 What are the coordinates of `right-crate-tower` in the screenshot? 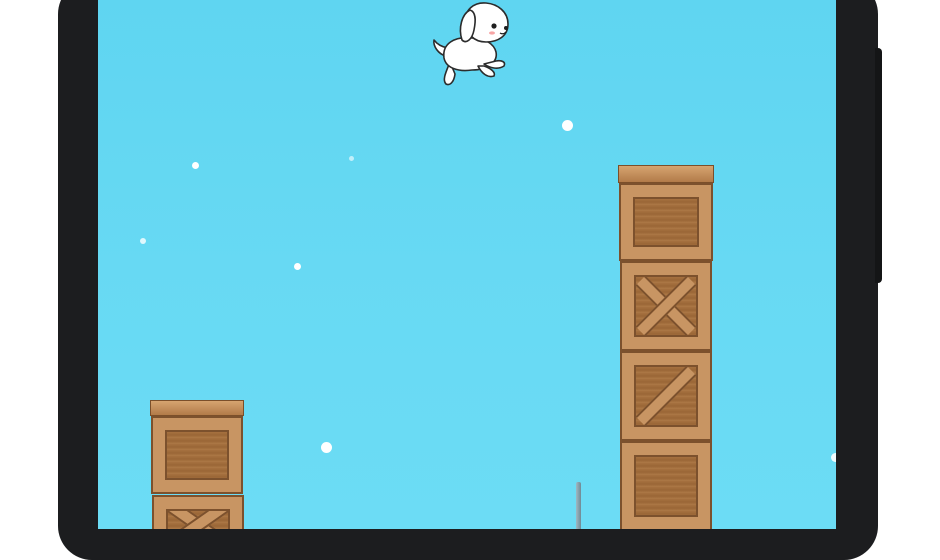 It's located at (666, 347).